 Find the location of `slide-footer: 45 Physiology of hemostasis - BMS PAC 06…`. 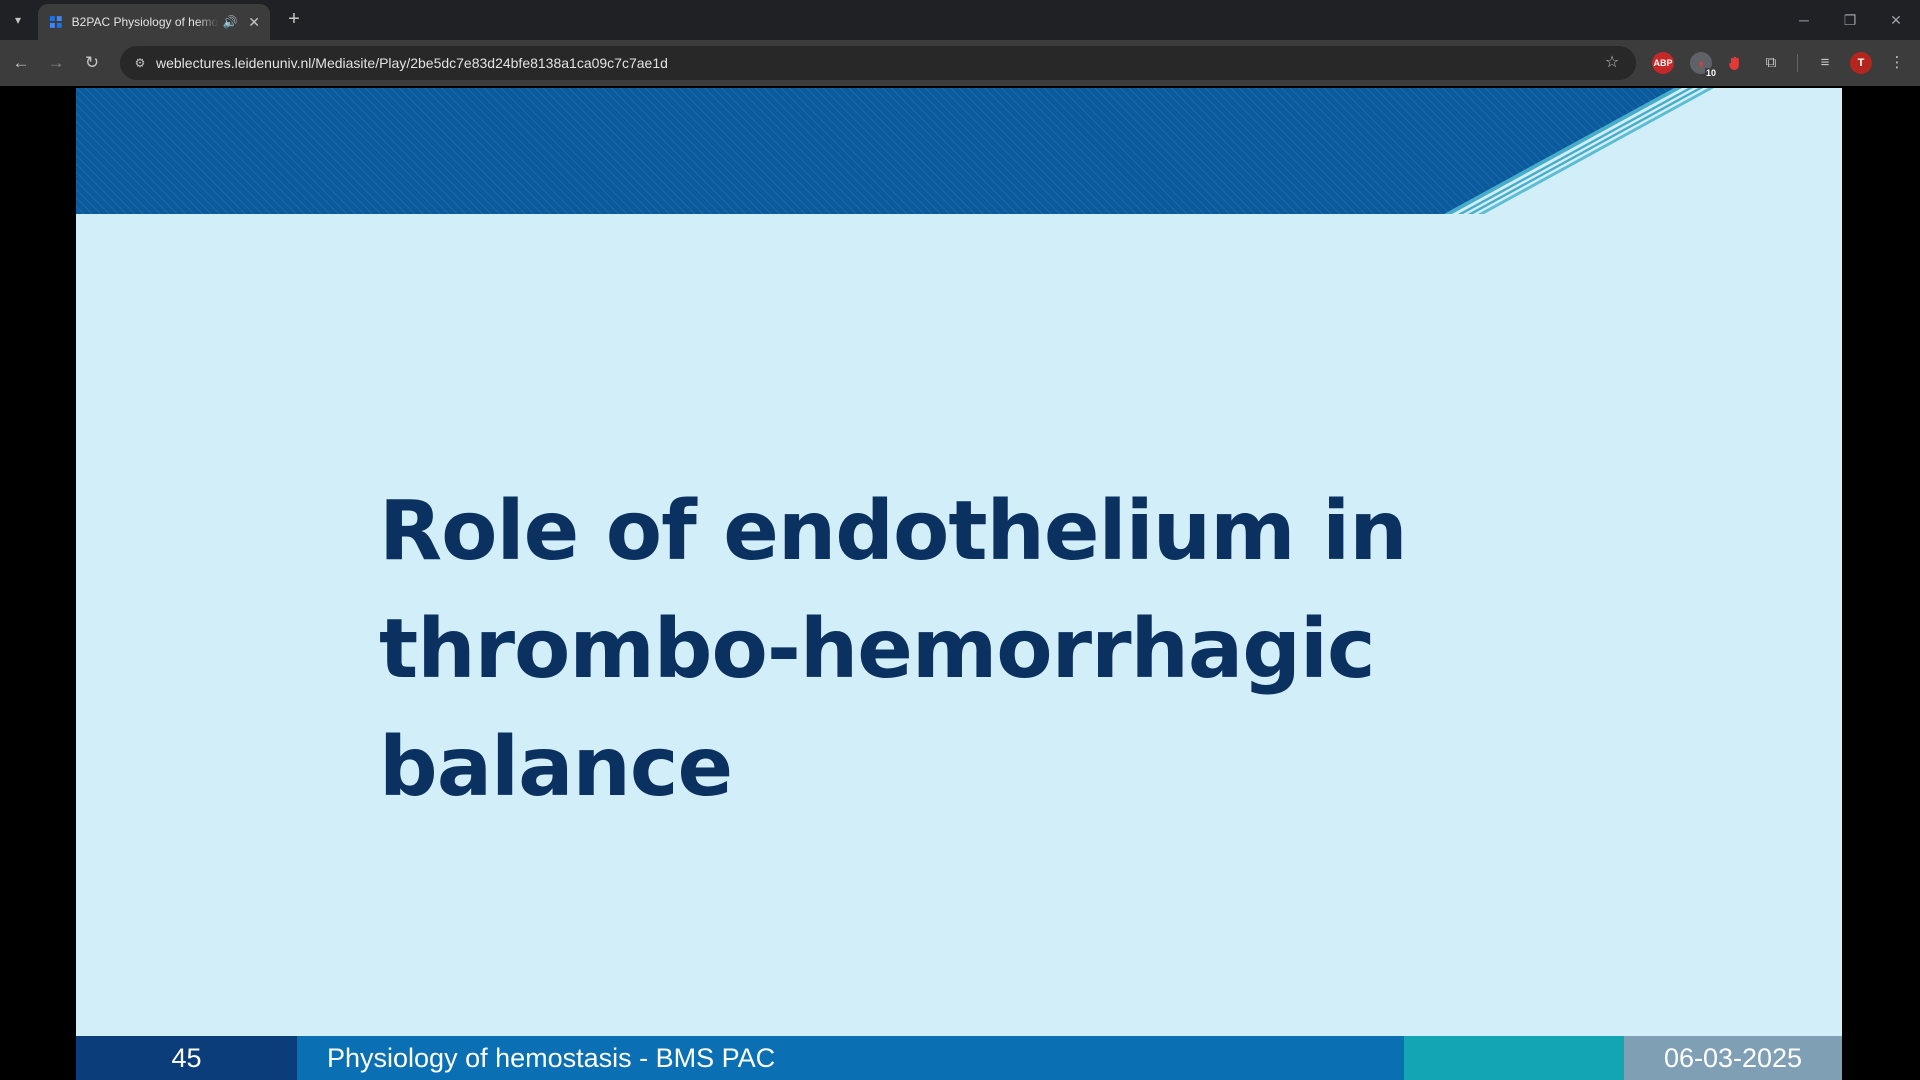

slide-footer: 45 Physiology of hemostasis - BMS PAC 06… is located at coordinates (959, 1058).